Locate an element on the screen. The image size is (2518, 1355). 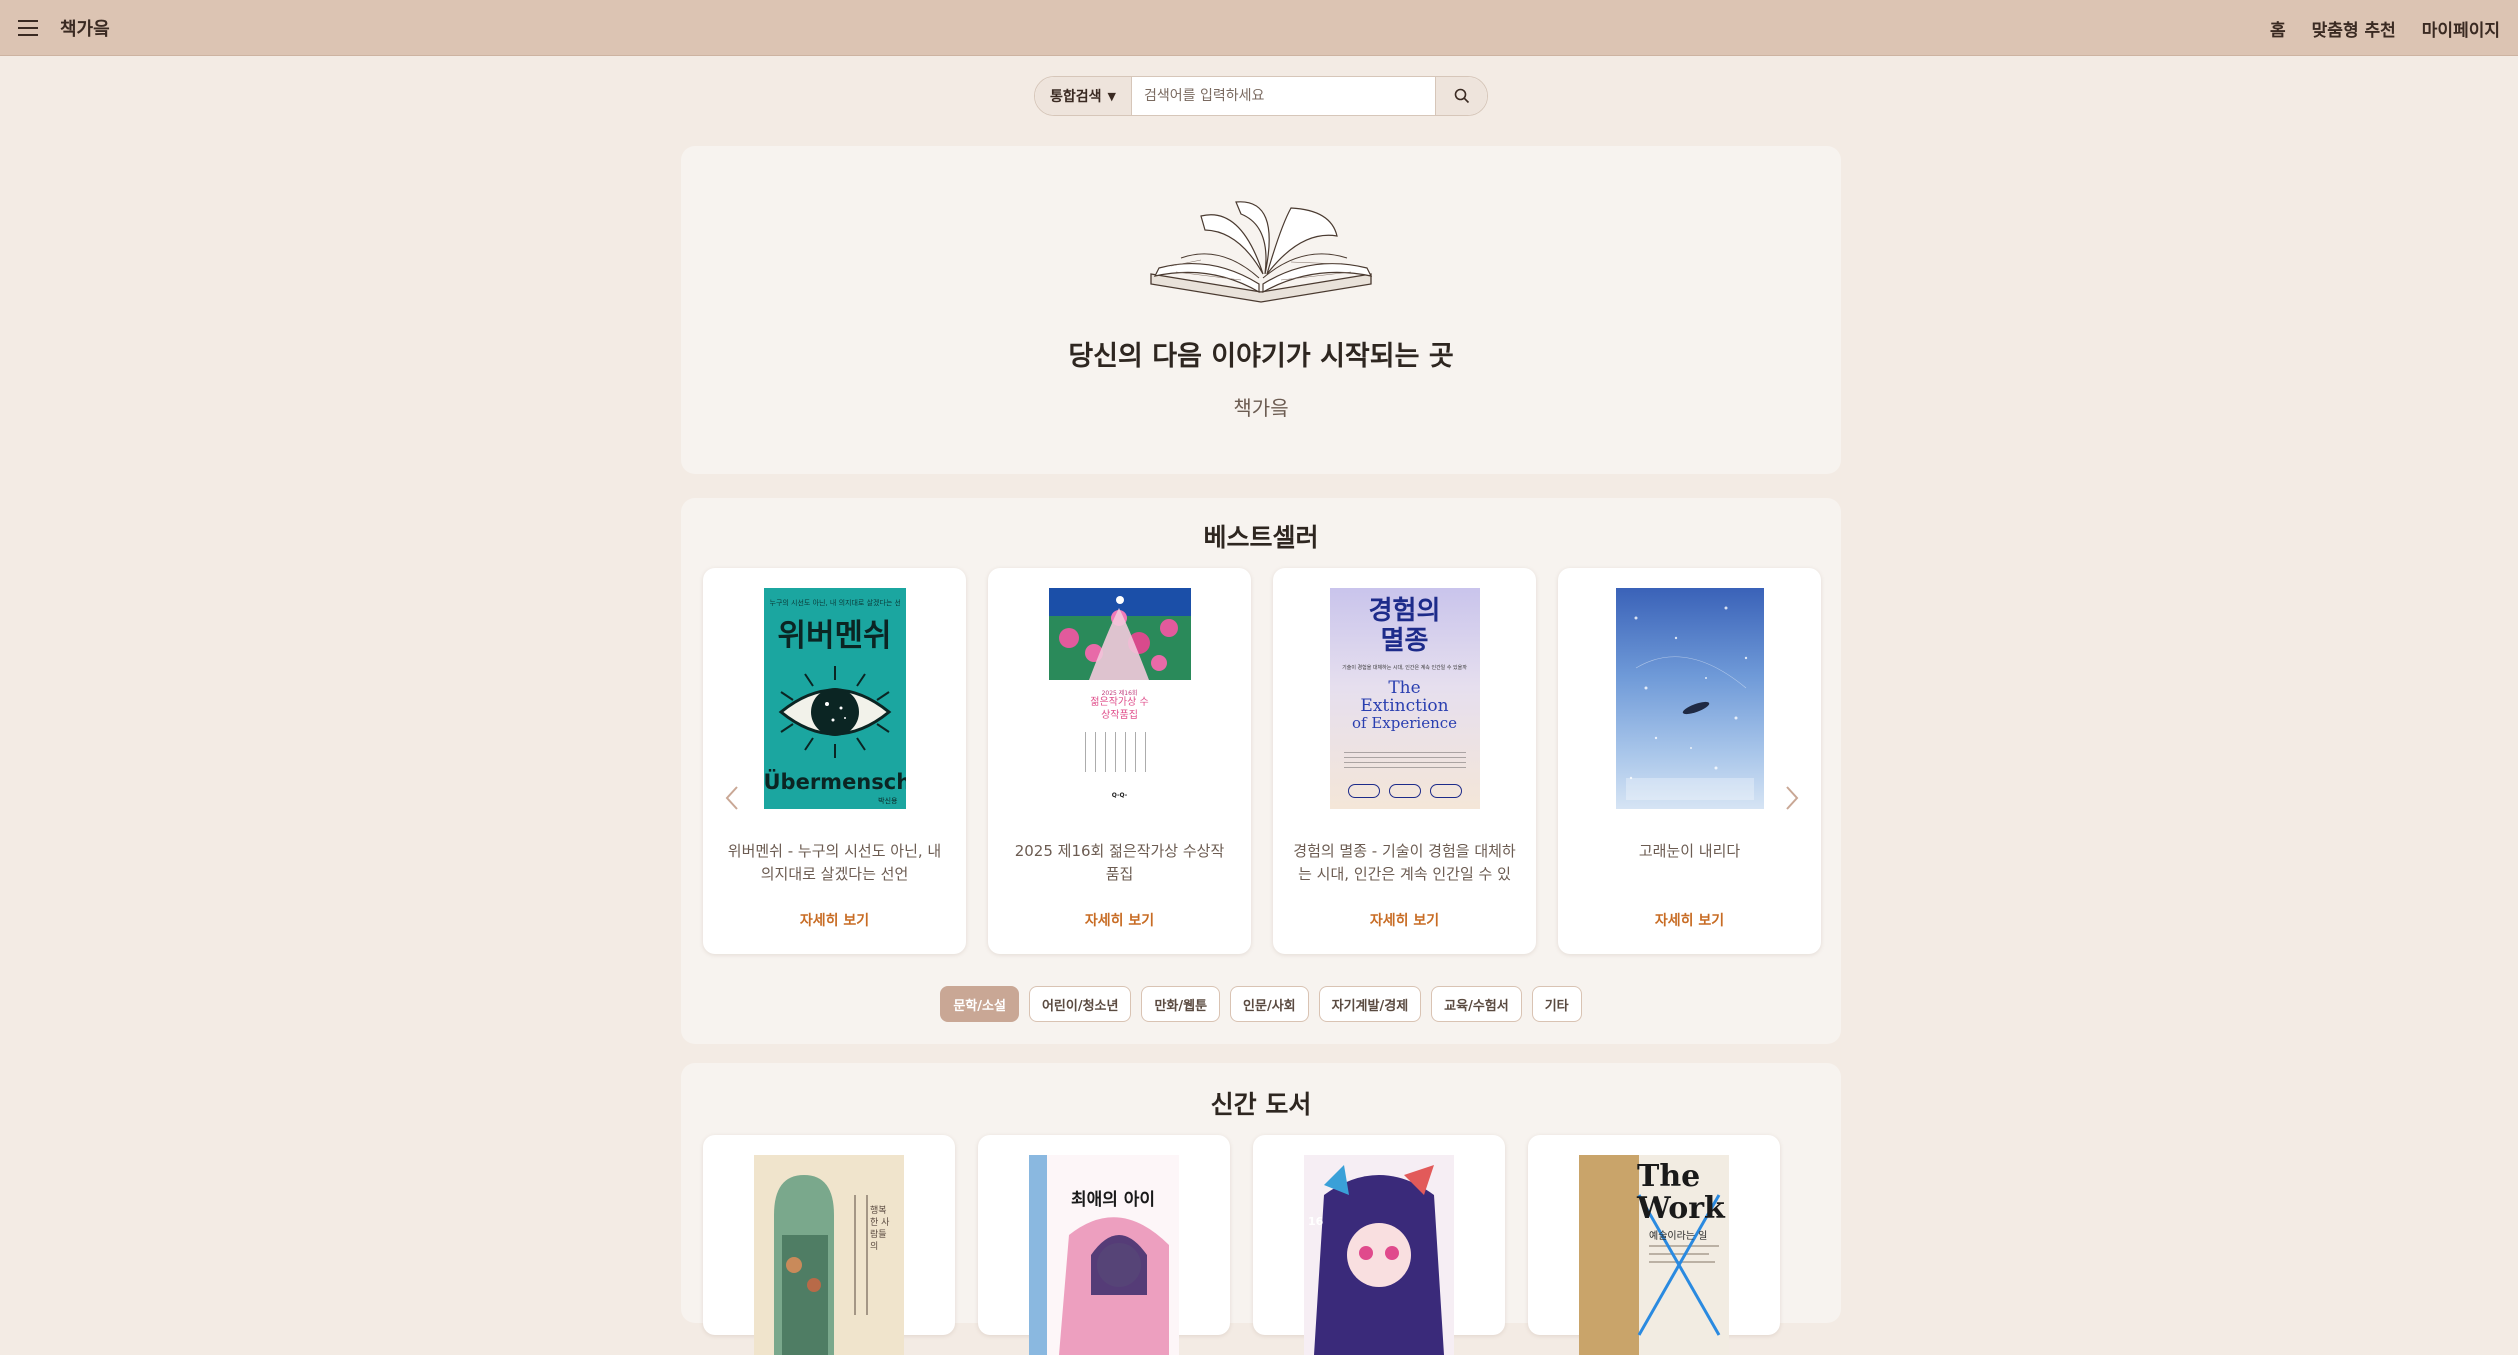
chevron-left-icon is located at coordinates (731, 798).